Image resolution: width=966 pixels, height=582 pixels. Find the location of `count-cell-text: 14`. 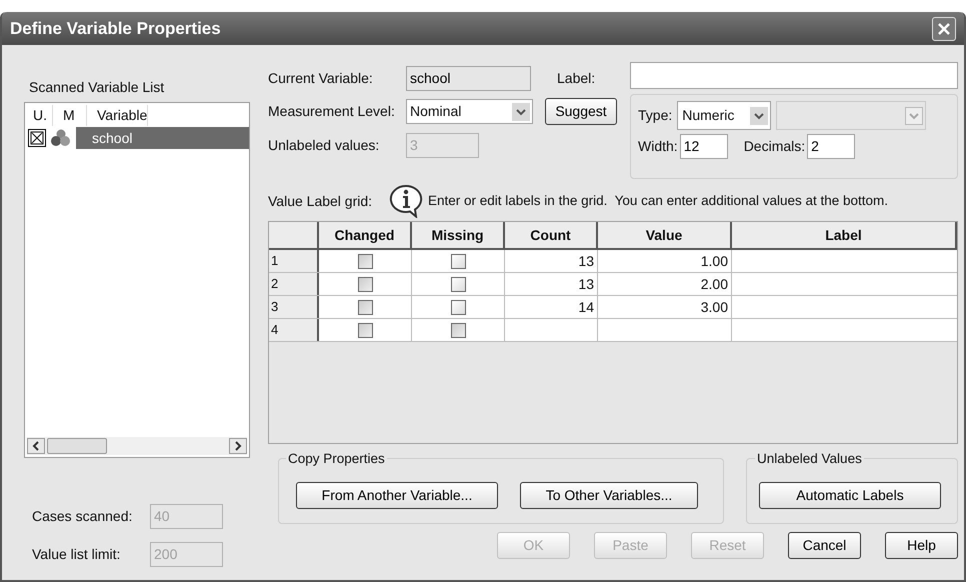

count-cell-text: 14 is located at coordinates (586, 307).